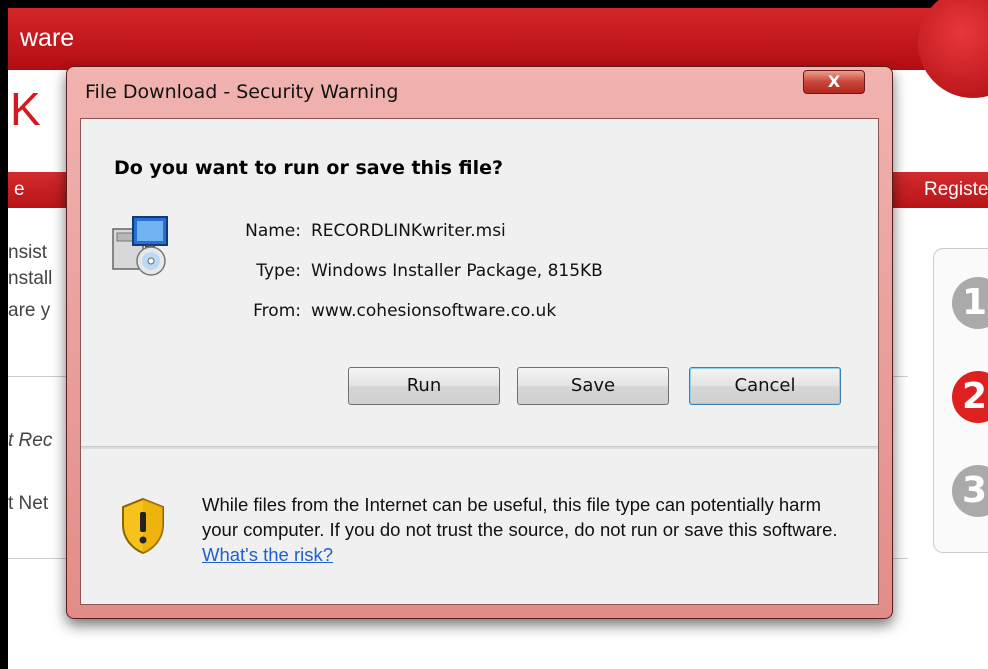 The width and height of the screenshot is (988, 669). Describe the element at coordinates (970, 491) in the screenshot. I see `step-badge: 3` at that location.